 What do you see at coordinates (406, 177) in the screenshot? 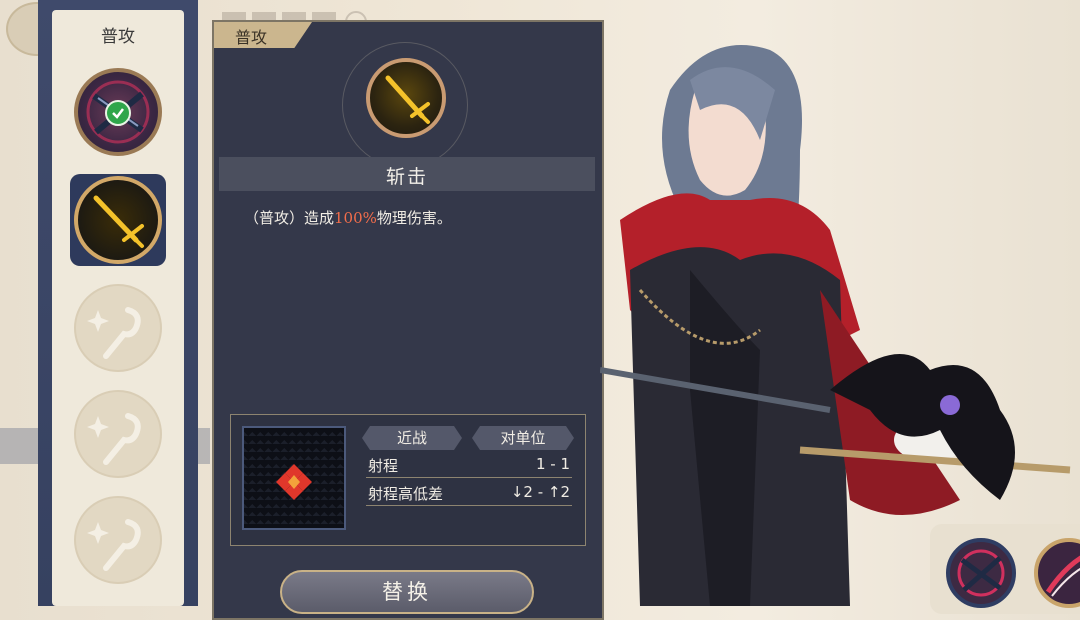
I see `skill-name: 斩击` at bounding box center [406, 177].